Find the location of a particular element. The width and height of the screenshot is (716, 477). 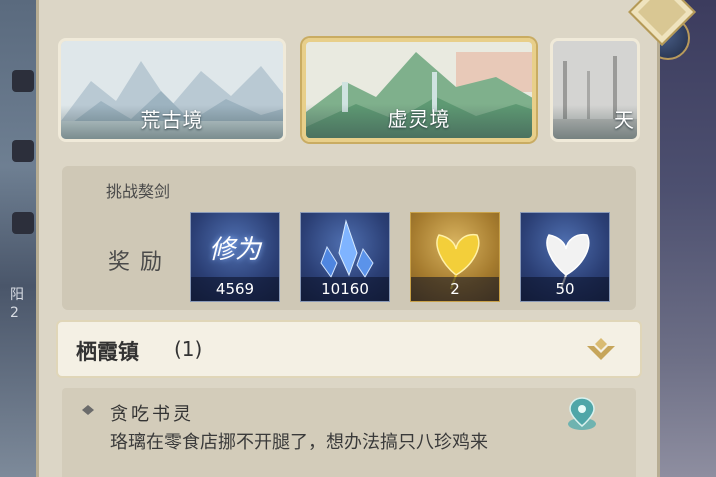

reward-quantity: 2 is located at coordinates (455, 289).